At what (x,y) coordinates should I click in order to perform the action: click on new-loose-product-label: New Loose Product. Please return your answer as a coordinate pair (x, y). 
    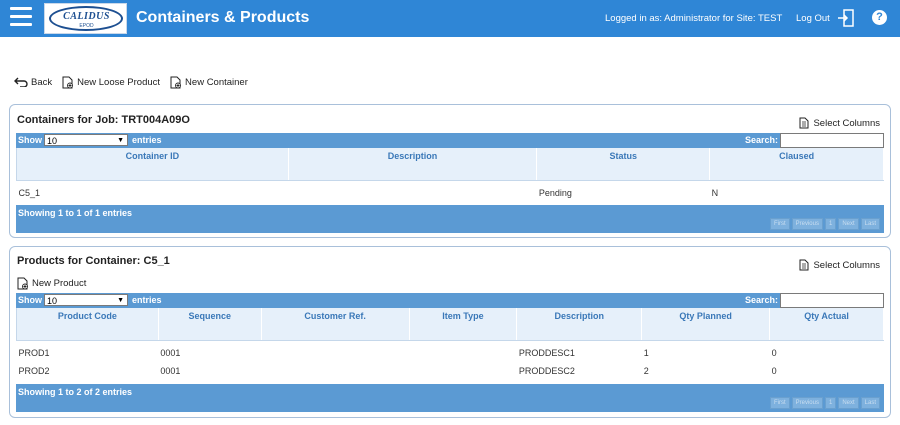
    Looking at the image, I should click on (119, 82).